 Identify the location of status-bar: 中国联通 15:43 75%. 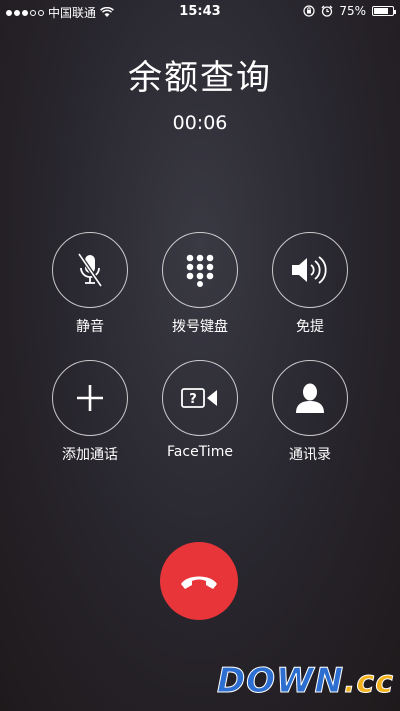
(200, 11).